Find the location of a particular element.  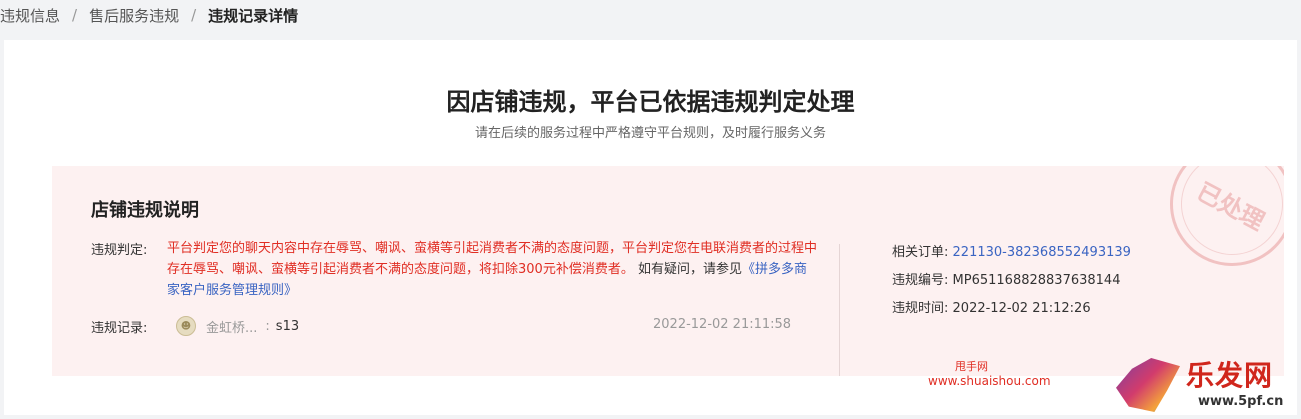

record-message: s13 is located at coordinates (287, 326).